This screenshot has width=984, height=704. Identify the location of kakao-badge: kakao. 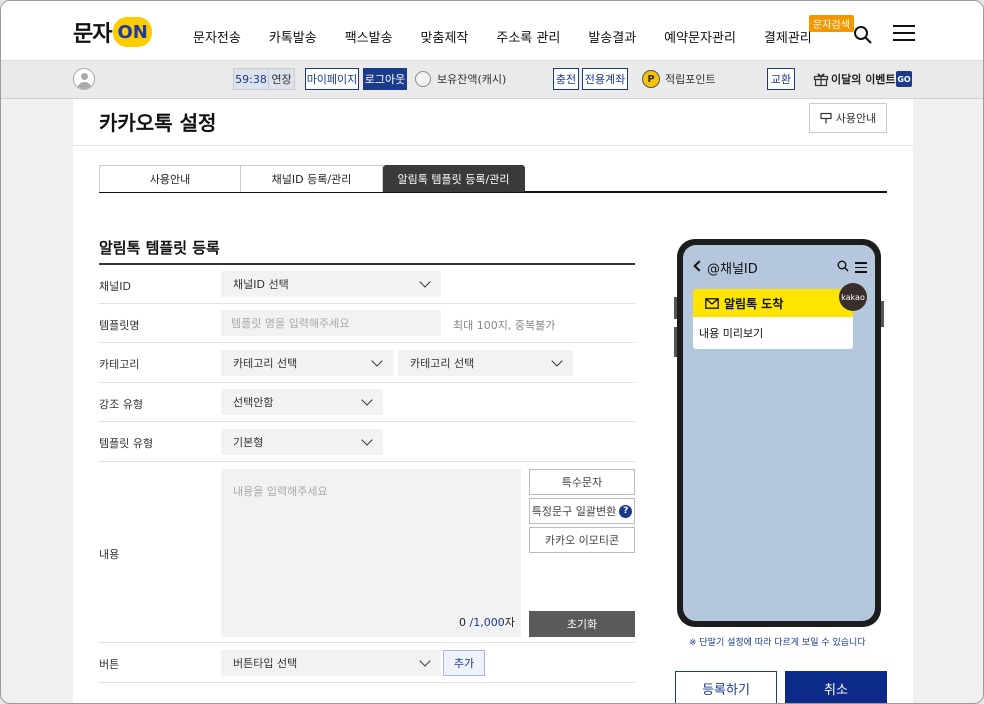
(853, 297).